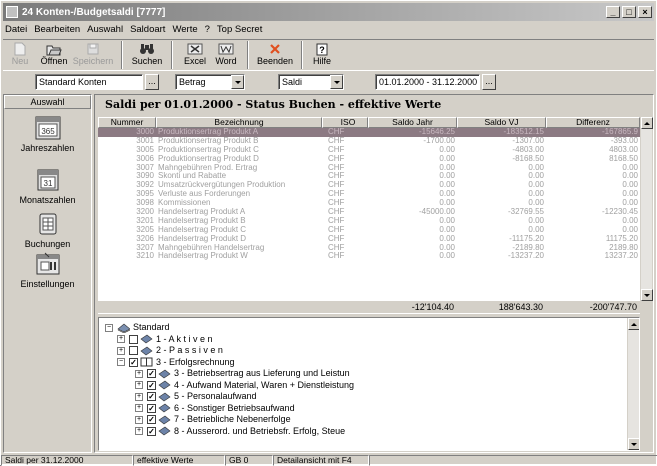  I want to click on column-header-bezeichnung: Bezeichnung, so click(239, 122).